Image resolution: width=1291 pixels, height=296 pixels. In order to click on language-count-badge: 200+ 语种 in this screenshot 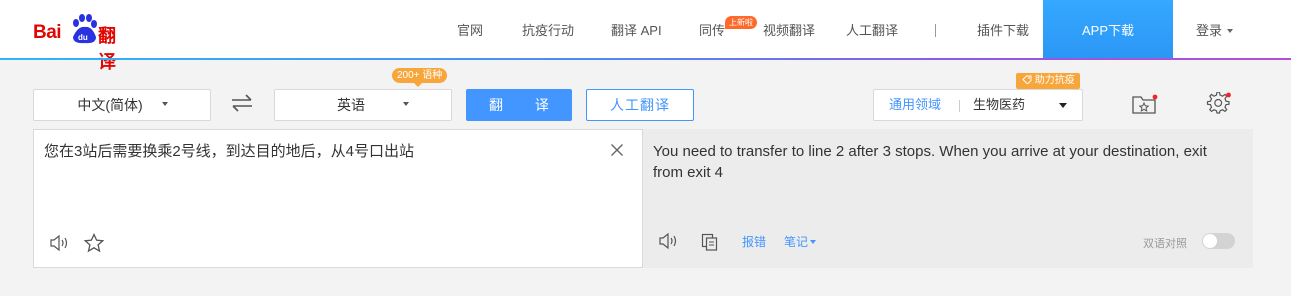, I will do `click(420, 77)`.